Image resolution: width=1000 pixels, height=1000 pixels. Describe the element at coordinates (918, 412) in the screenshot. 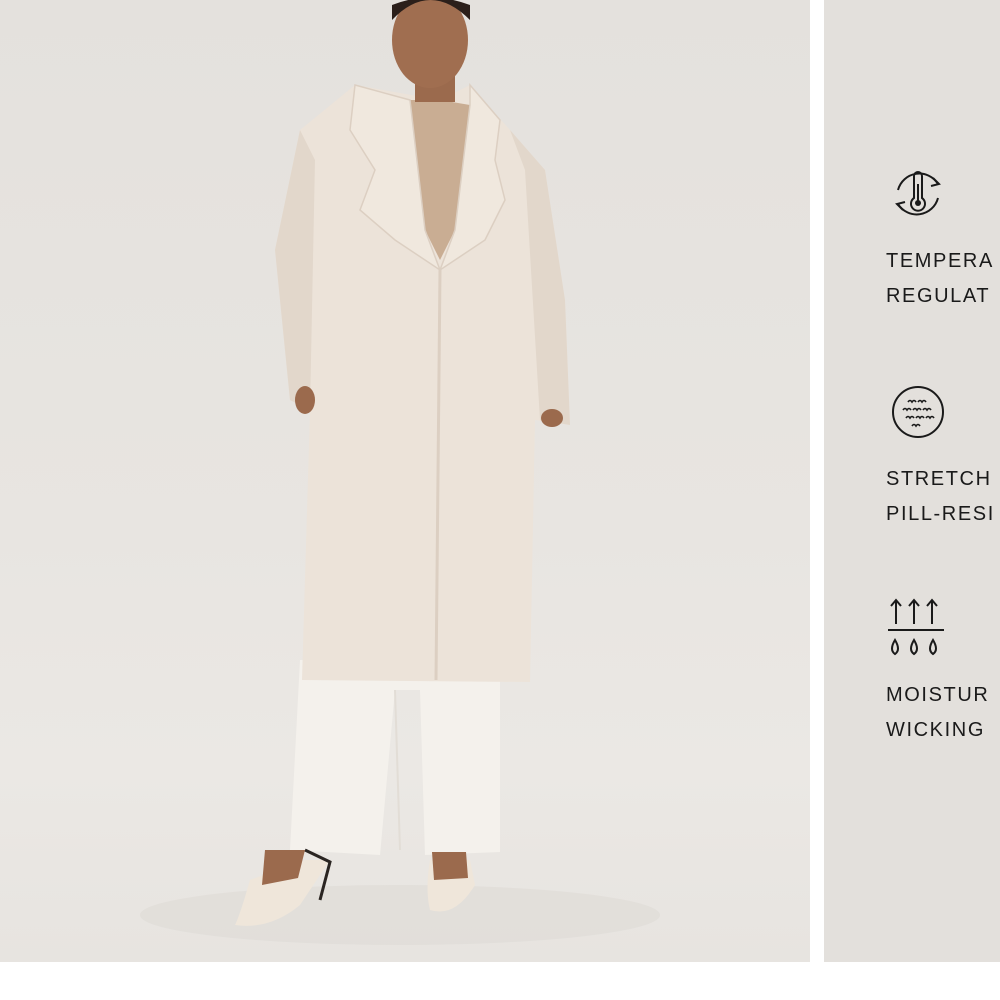

I see `stretch-fabric-icon` at that location.